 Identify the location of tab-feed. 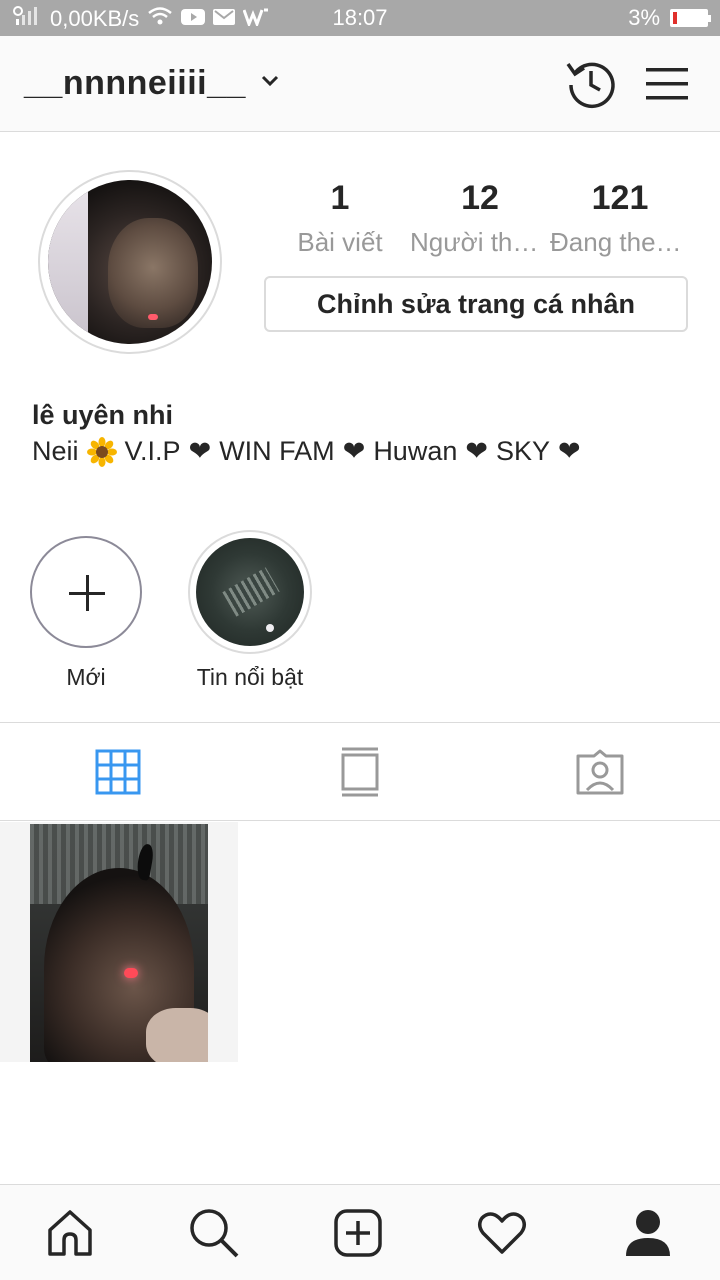
(360, 772).